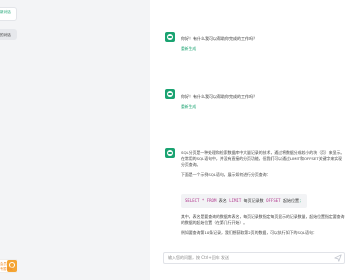  What do you see at coordinates (6, 268) in the screenshot?
I see `vip-subtitle: 专属特权` at bounding box center [6, 268].